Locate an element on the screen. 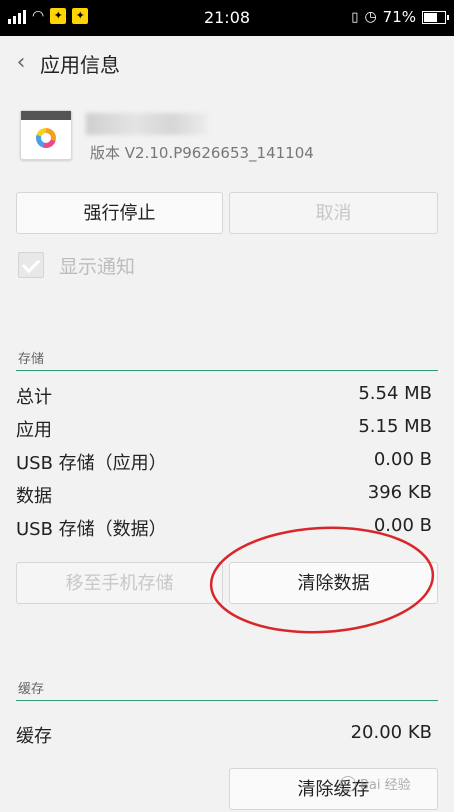 This screenshot has height=812, width=454. cache-row-value: 20.00 KB is located at coordinates (391, 732).